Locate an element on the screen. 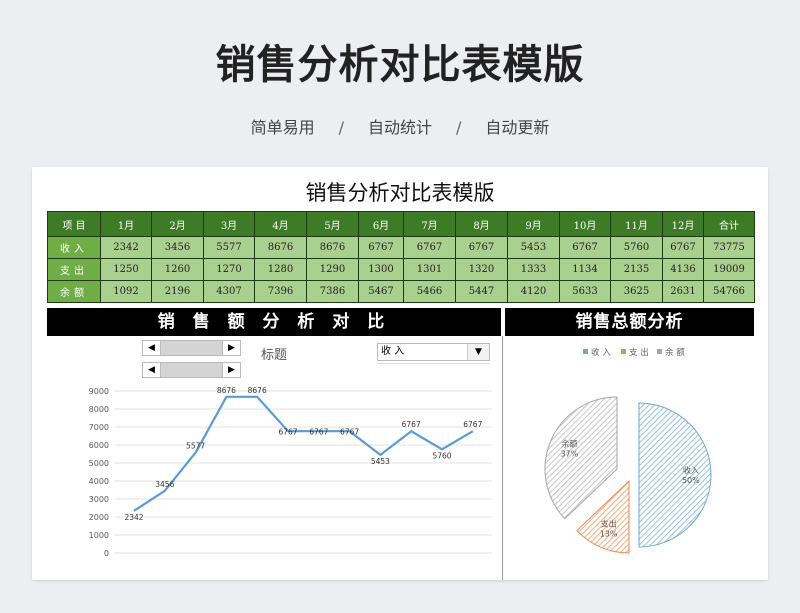 The image size is (800, 613). column-header: 11月 is located at coordinates (636, 224).